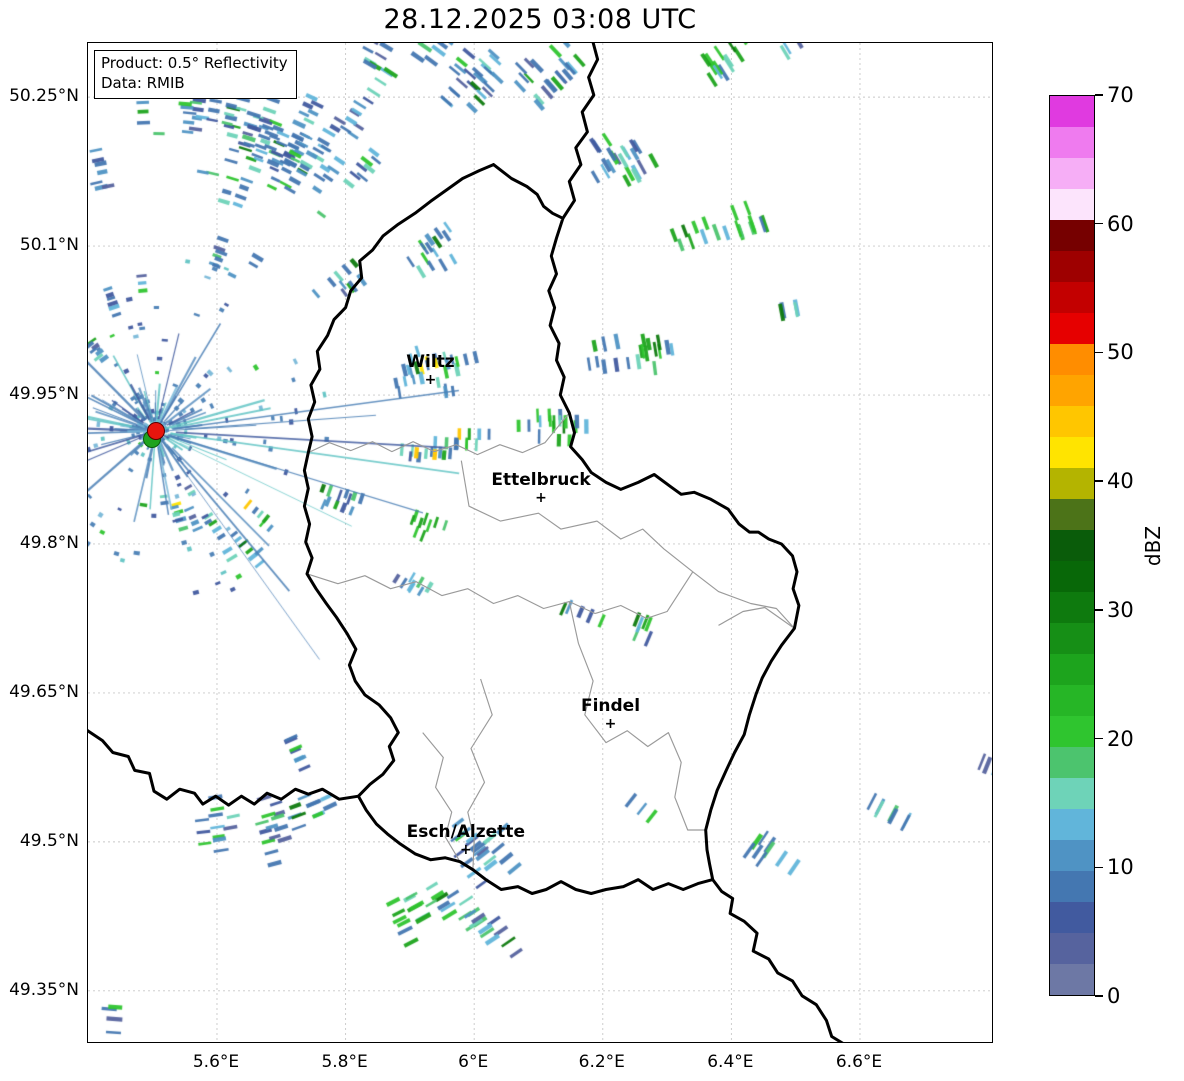 The image size is (1184, 1081). I want to click on figure-title: 28.12.2025 03:08 UTC, so click(540, 19).